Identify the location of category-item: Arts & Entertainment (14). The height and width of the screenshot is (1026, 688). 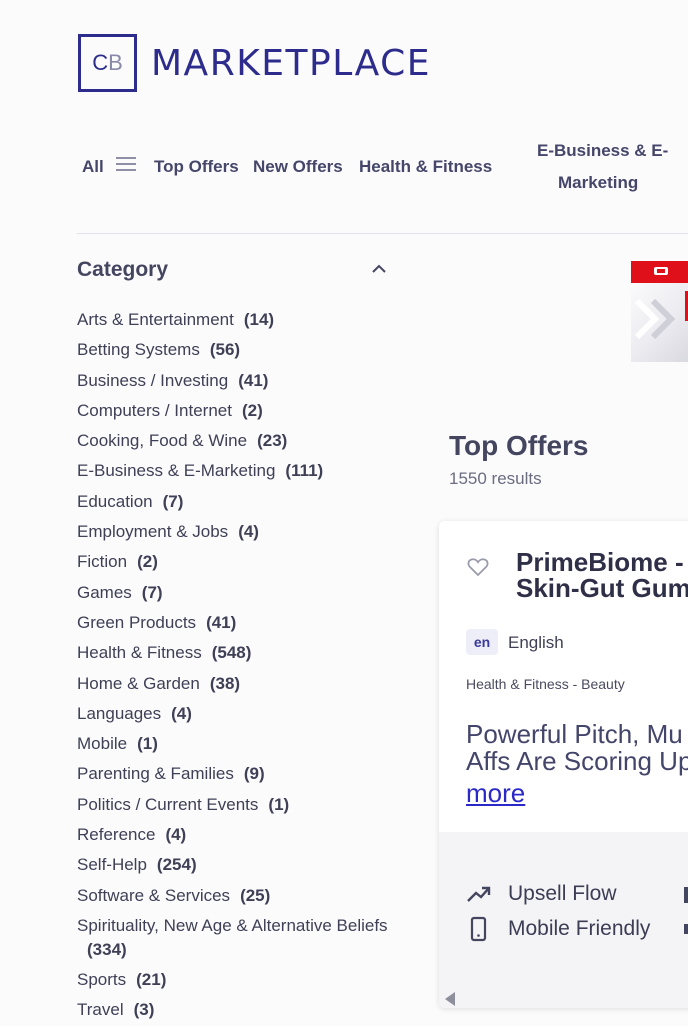
(247, 320).